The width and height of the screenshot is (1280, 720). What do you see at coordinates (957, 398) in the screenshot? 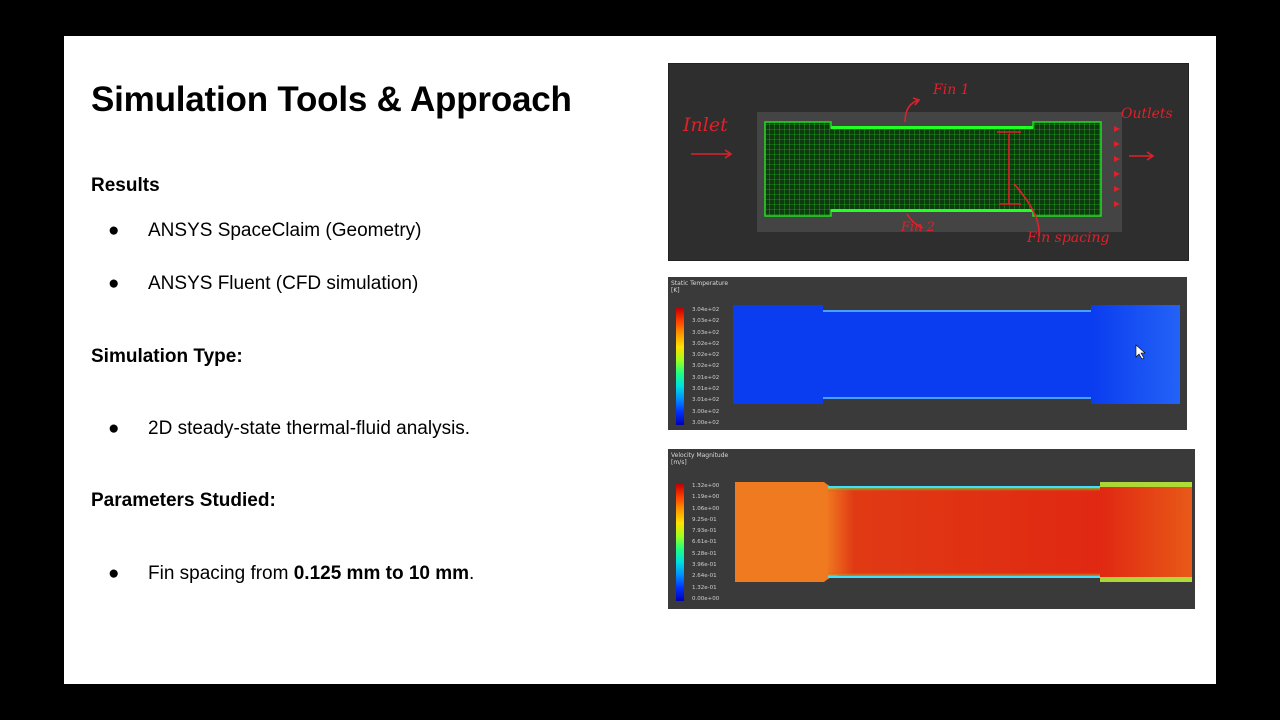
I see `temperature-fin-bottom-layer` at bounding box center [957, 398].